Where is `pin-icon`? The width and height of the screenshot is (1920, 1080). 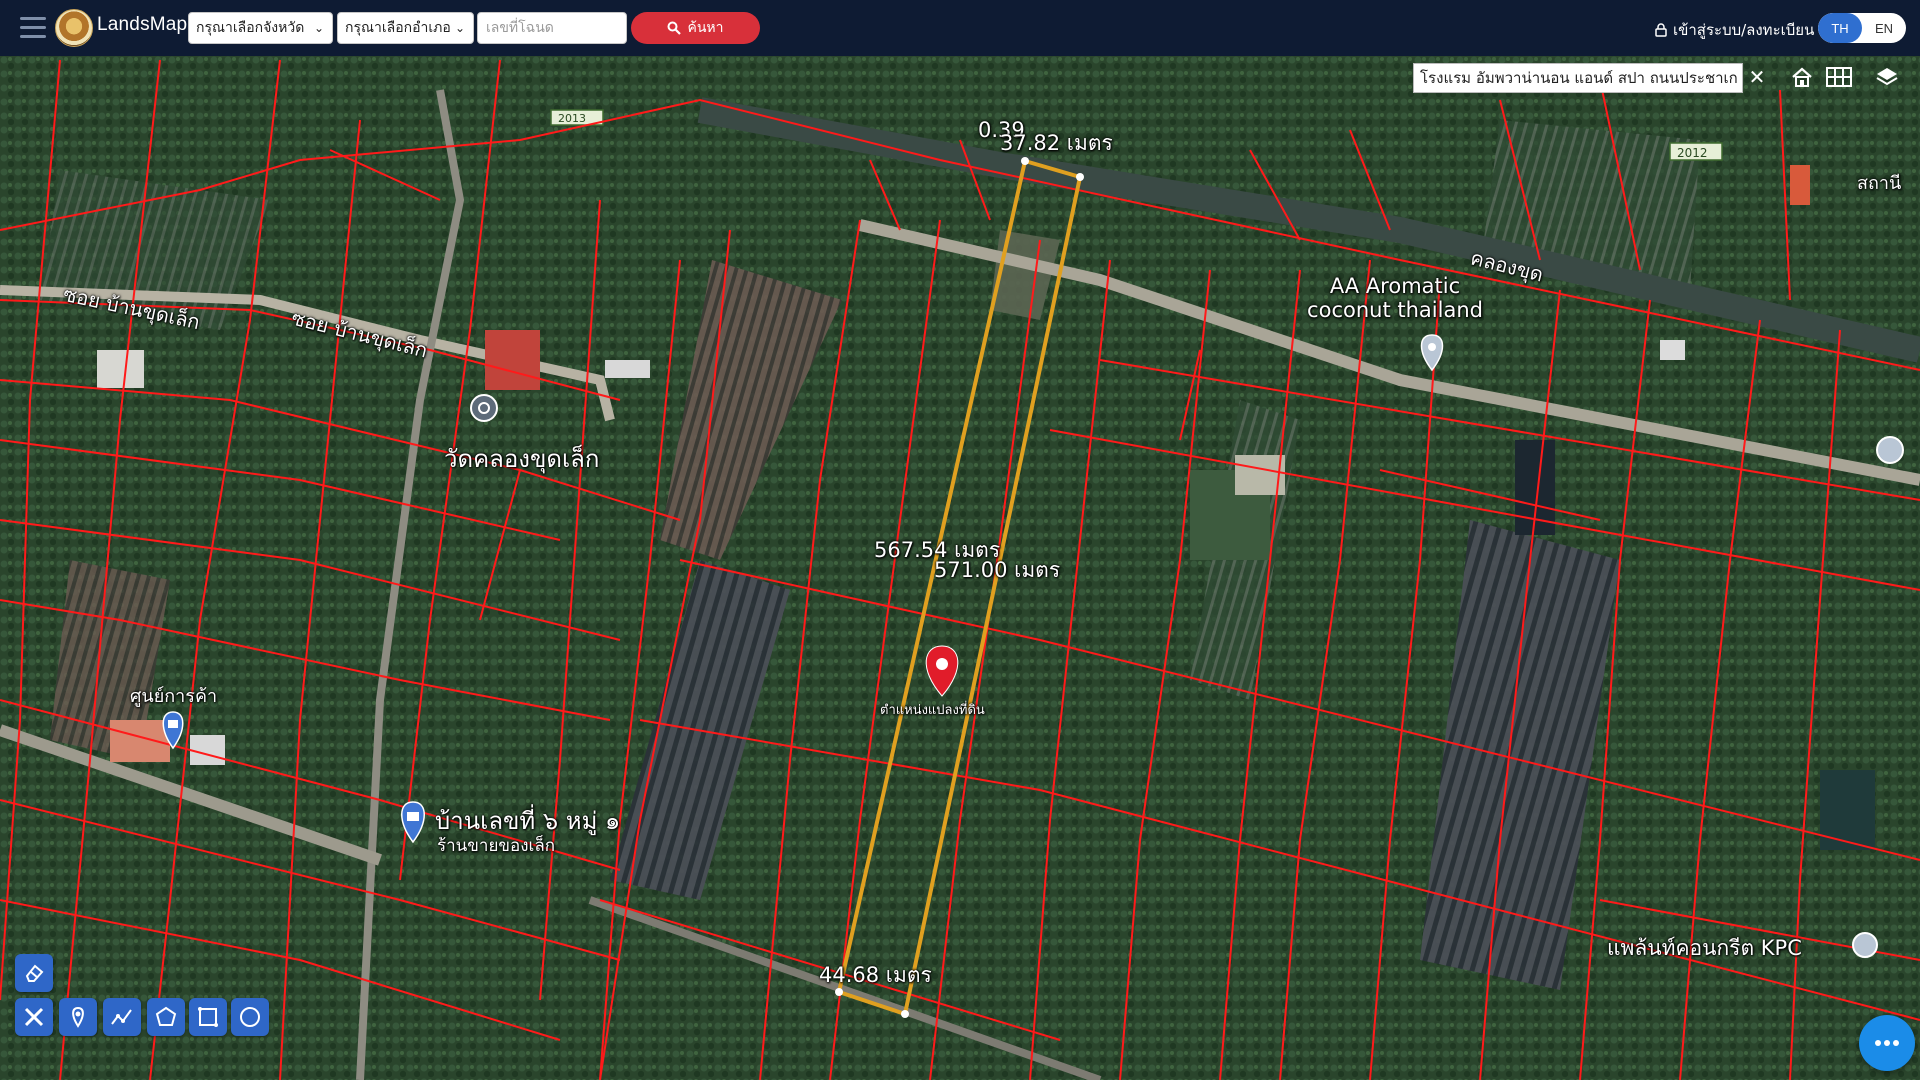 pin-icon is located at coordinates (78, 1017).